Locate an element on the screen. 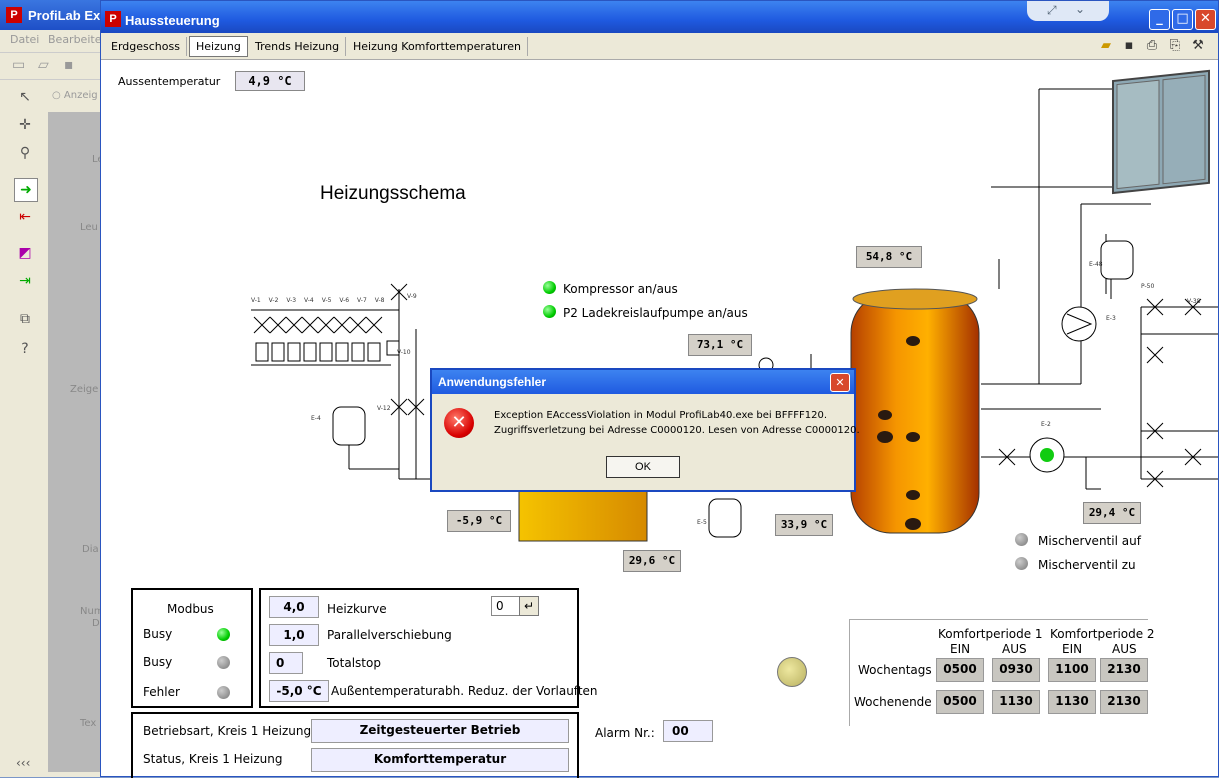 The height and width of the screenshot is (778, 1219). bg-label: D is located at coordinates (96, 623).